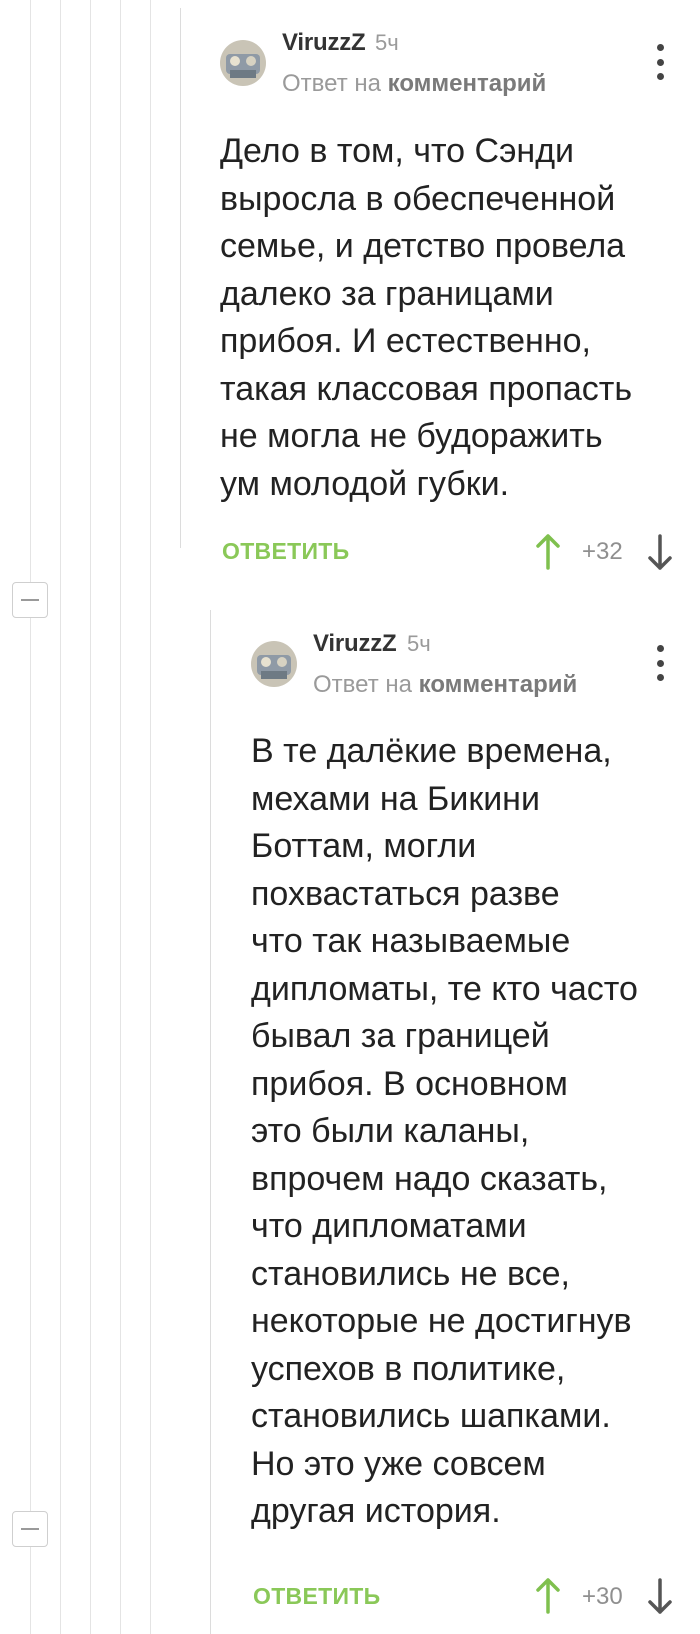 This screenshot has height=1634, width=700. Describe the element at coordinates (498, 684) in the screenshot. I see `reply-to-link: комментарий` at that location.